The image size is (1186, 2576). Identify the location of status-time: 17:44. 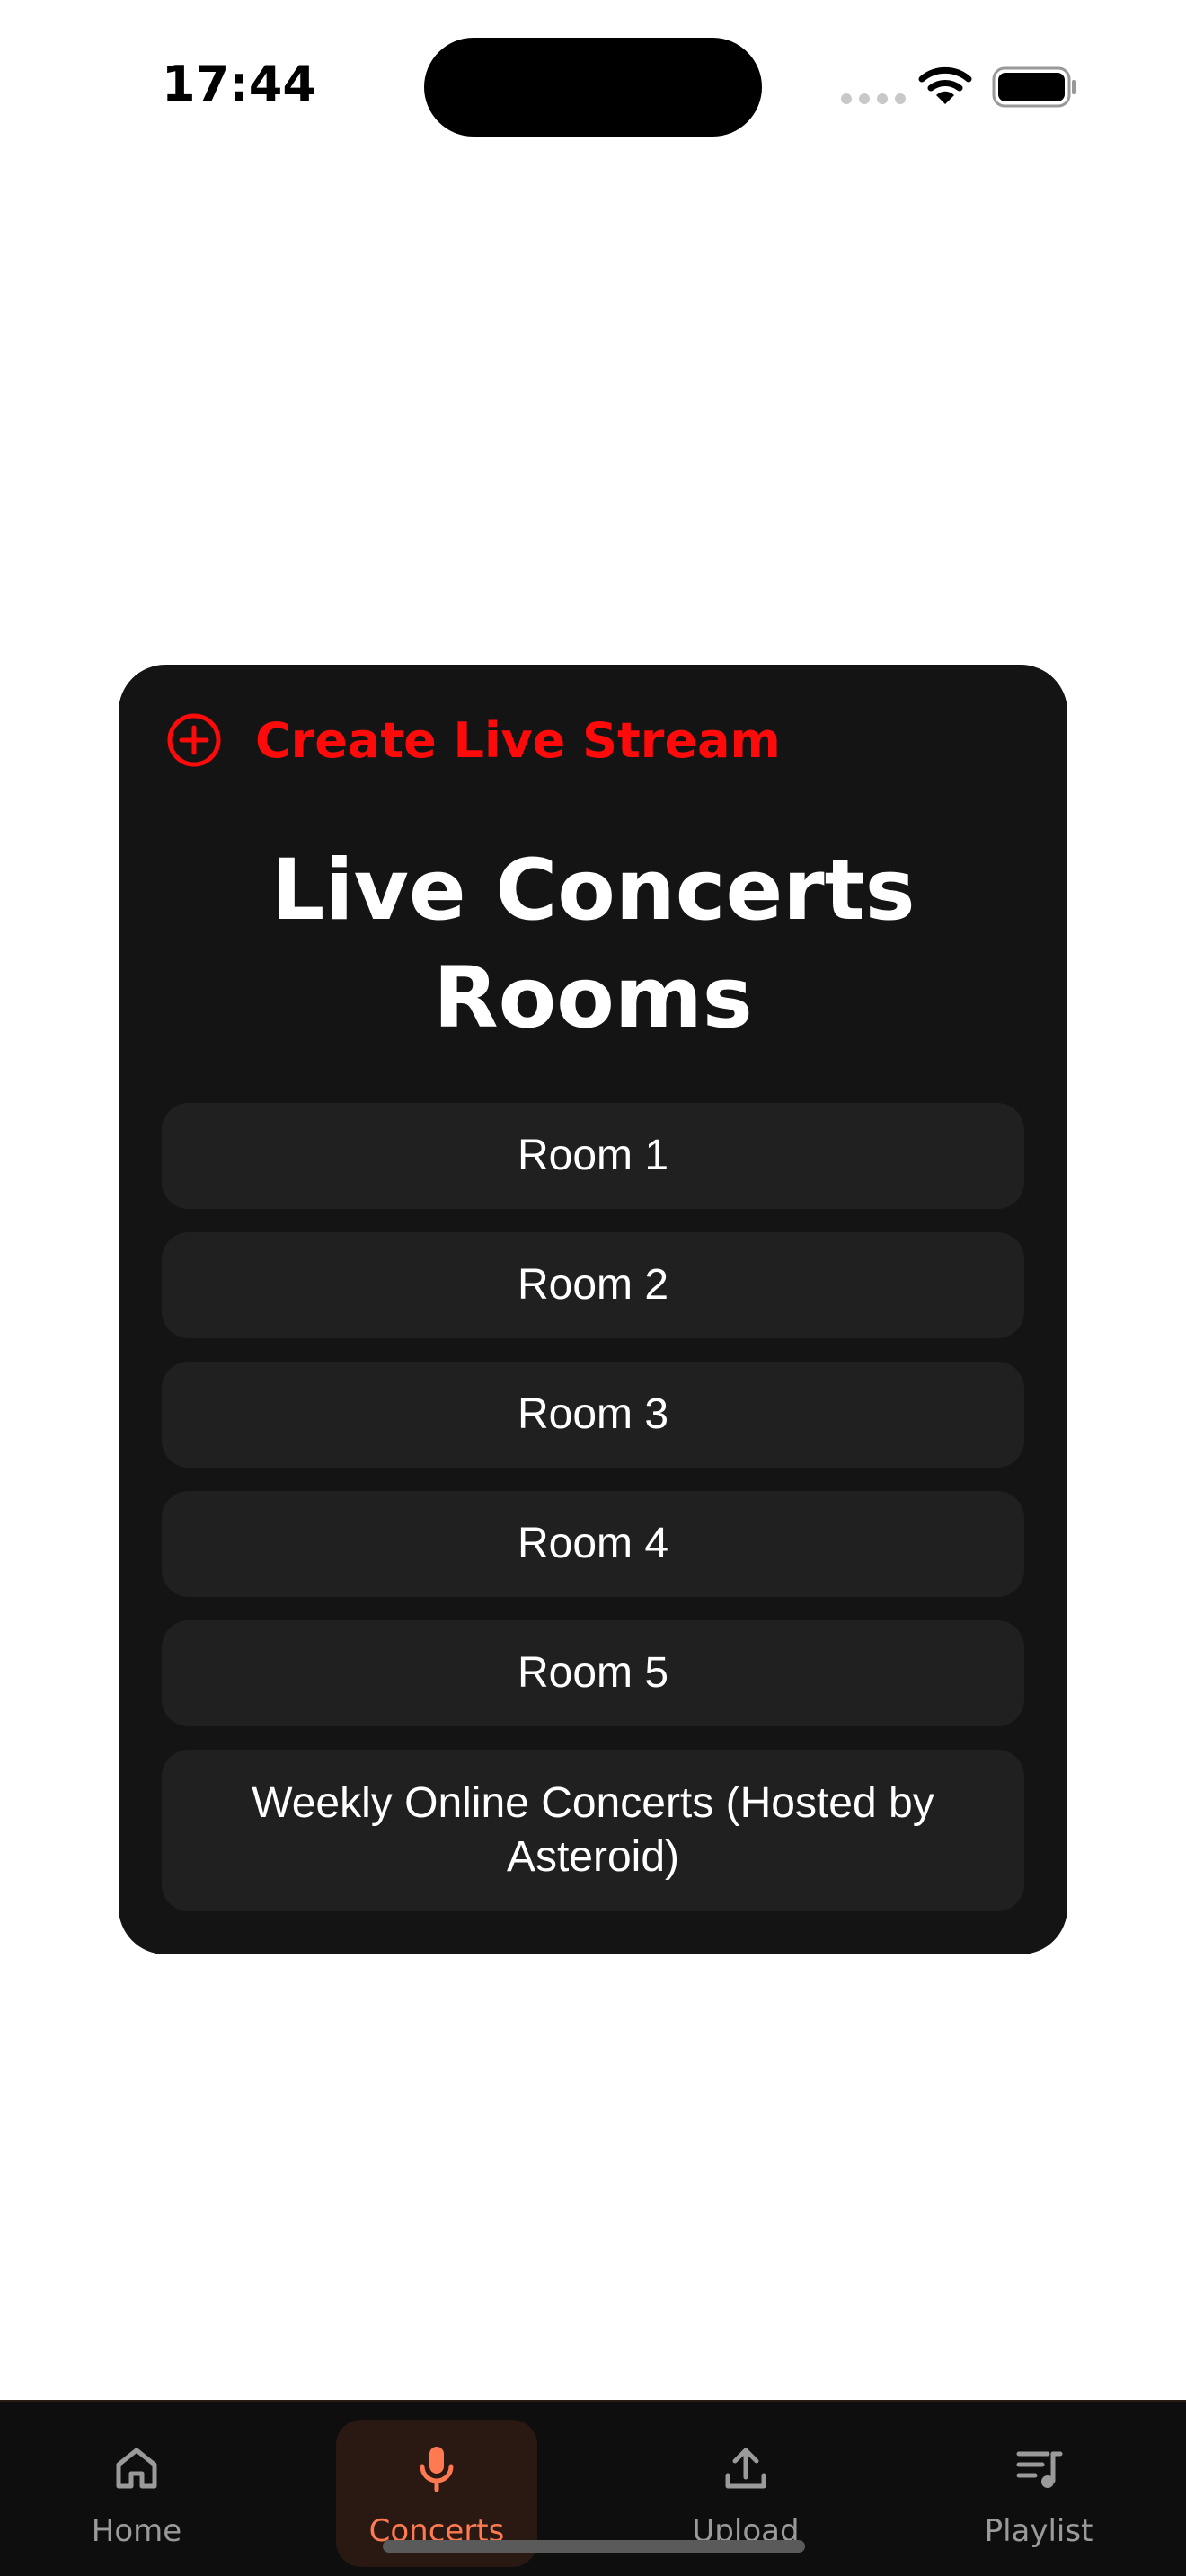
(239, 84).